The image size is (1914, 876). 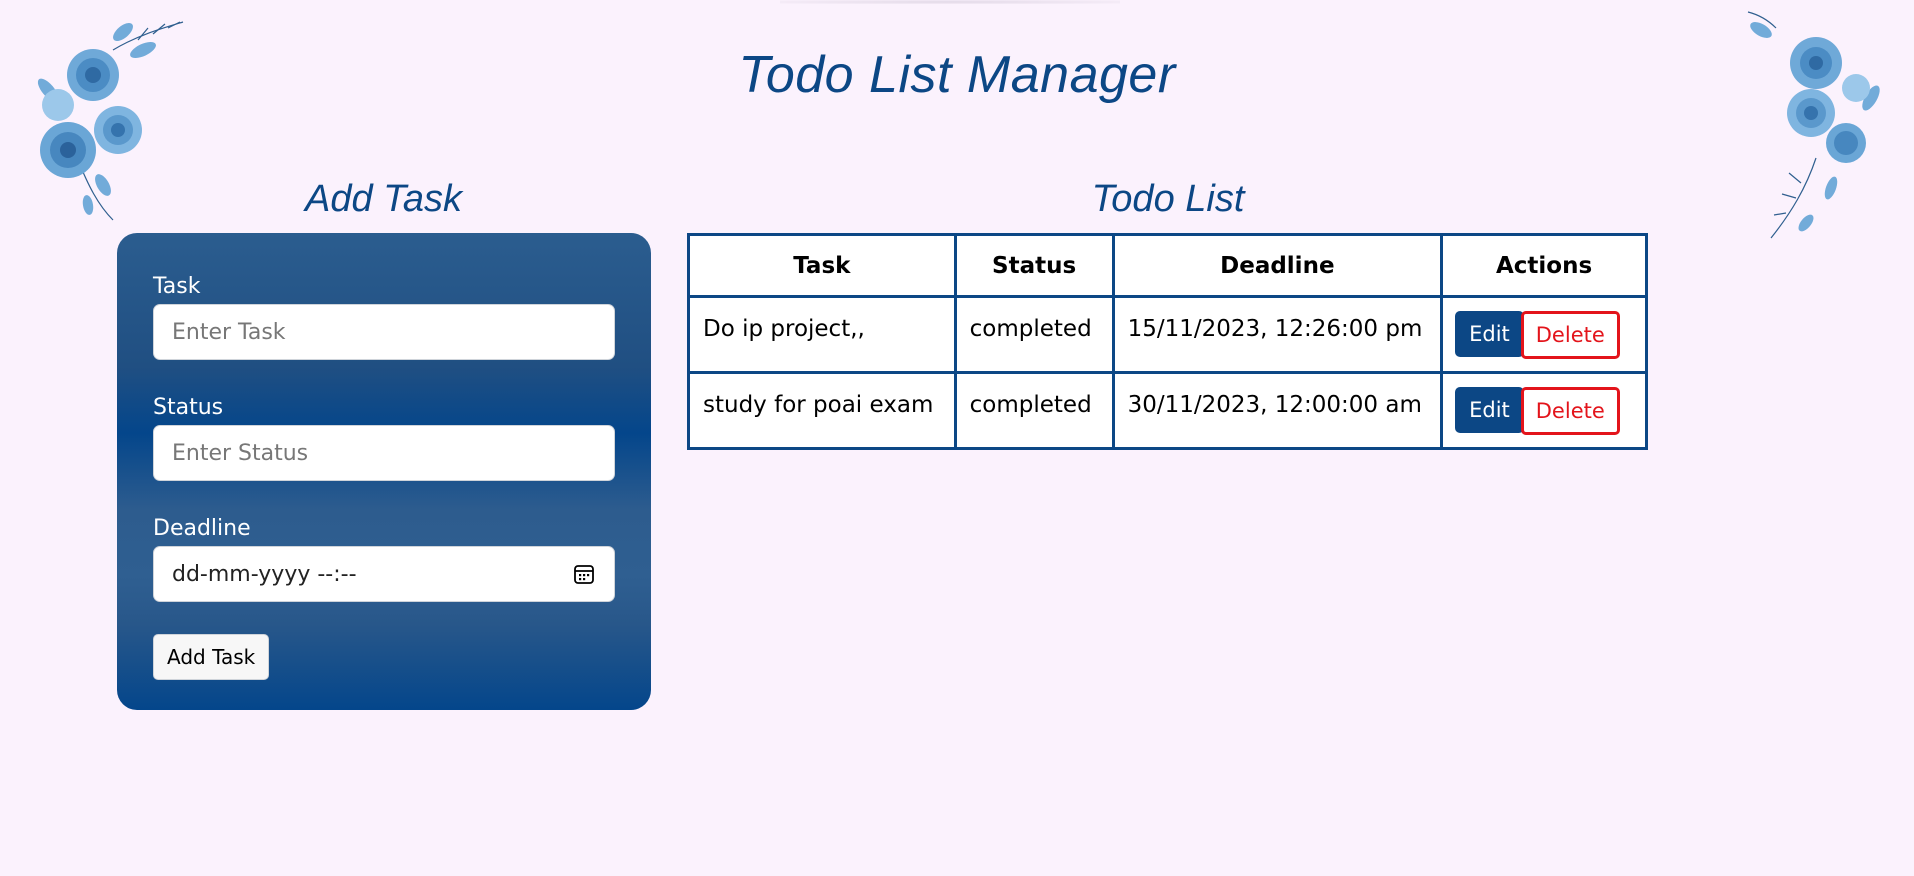 I want to click on add-task-heading: Add Task, so click(x=383, y=199).